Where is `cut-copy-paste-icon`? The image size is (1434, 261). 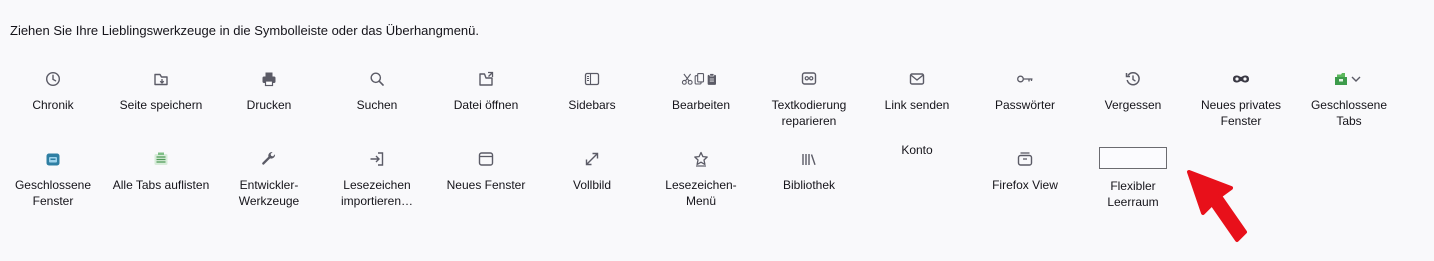
cut-copy-paste-icon is located at coordinates (701, 79).